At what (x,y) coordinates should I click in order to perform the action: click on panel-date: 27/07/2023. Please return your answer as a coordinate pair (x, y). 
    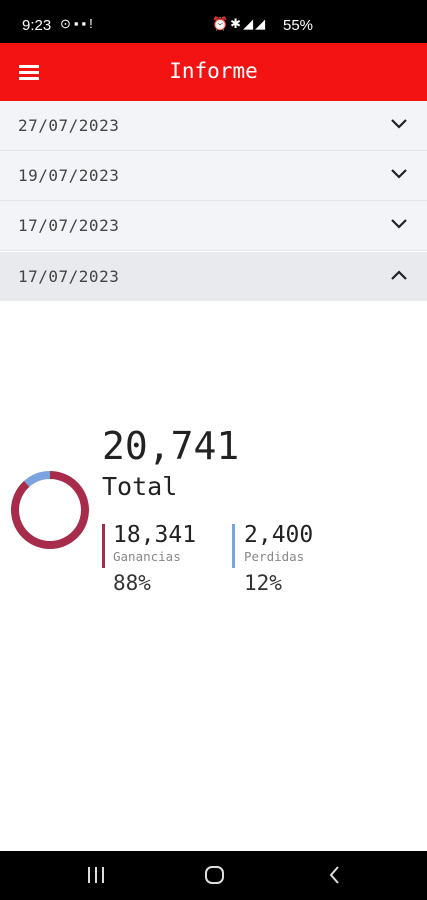
    Looking at the image, I should click on (69, 125).